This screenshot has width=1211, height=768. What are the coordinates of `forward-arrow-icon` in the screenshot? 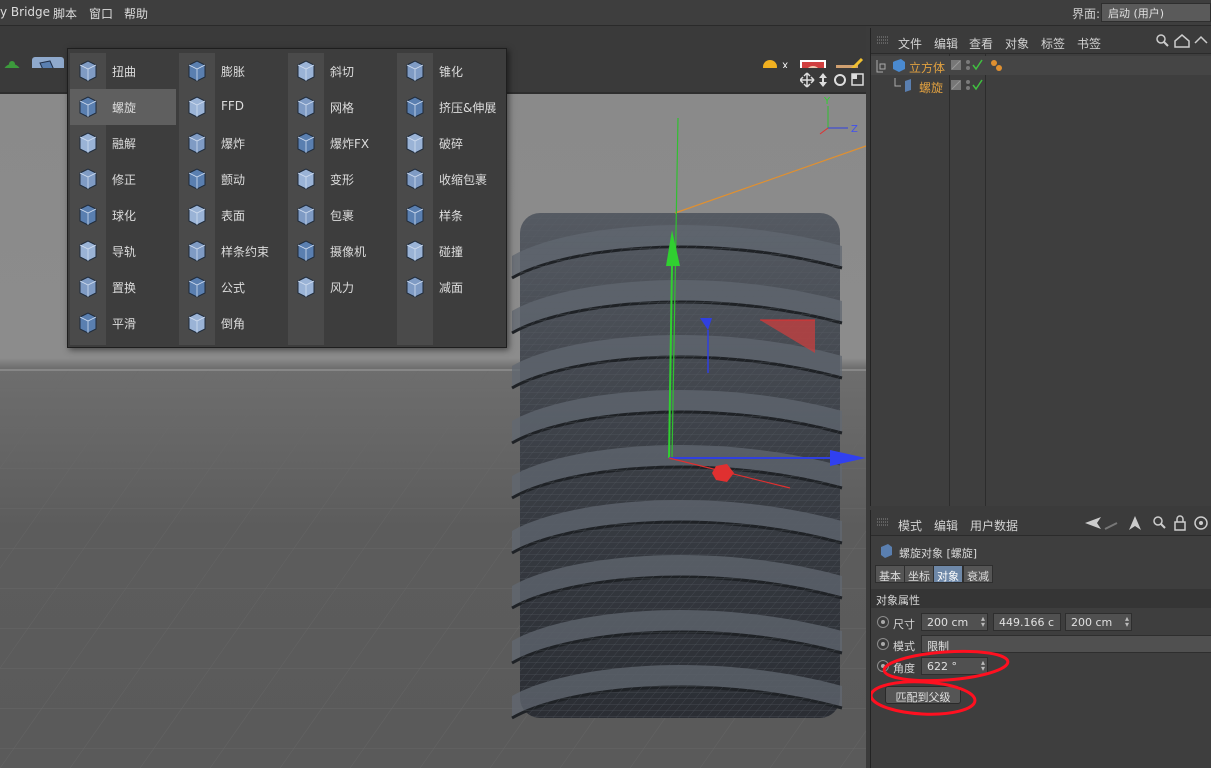 It's located at (1111, 526).